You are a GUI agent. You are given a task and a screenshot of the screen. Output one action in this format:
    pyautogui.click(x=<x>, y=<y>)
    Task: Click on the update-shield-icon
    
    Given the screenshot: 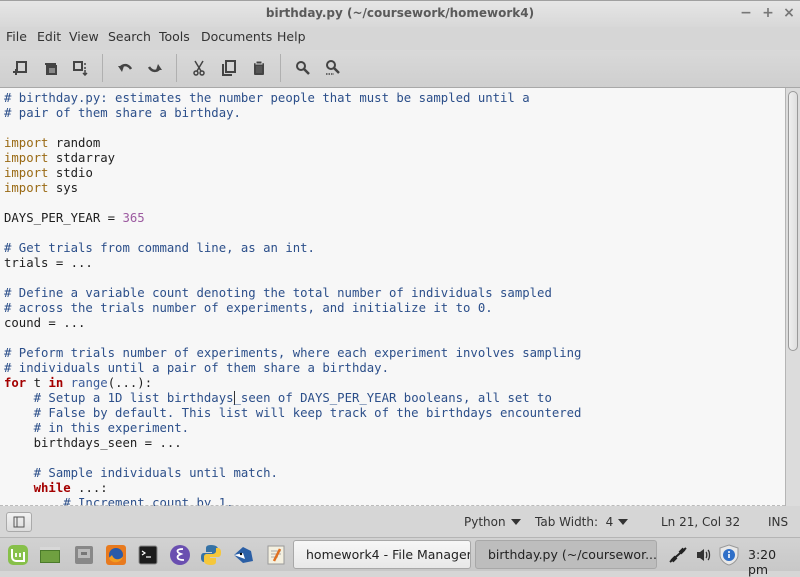 What is the action you would take?
    pyautogui.click(x=729, y=555)
    